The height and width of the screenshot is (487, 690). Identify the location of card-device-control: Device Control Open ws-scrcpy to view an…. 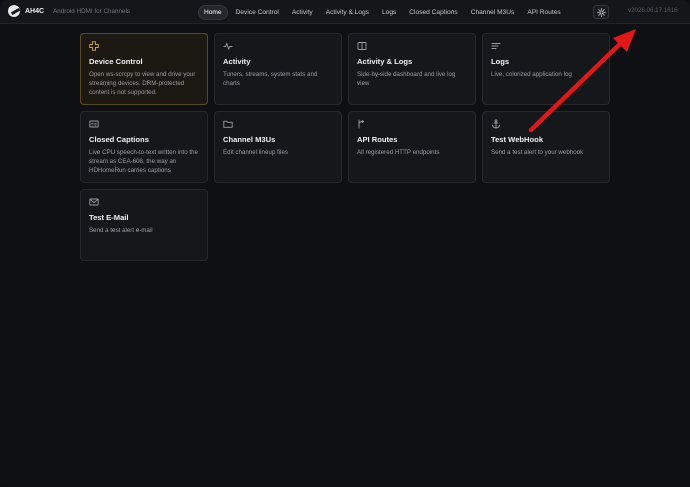
(144, 69).